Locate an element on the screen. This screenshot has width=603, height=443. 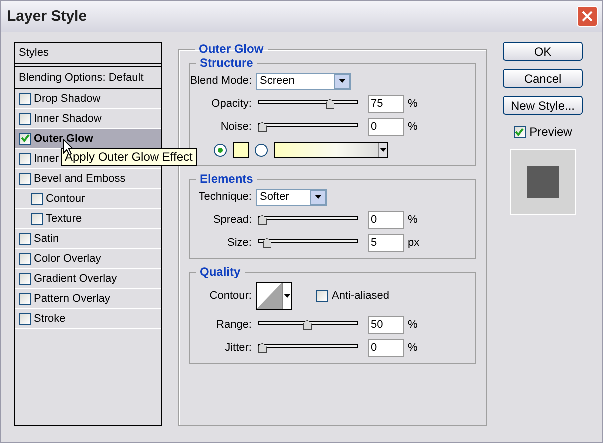
field-label: Contour: is located at coordinates (230, 296).